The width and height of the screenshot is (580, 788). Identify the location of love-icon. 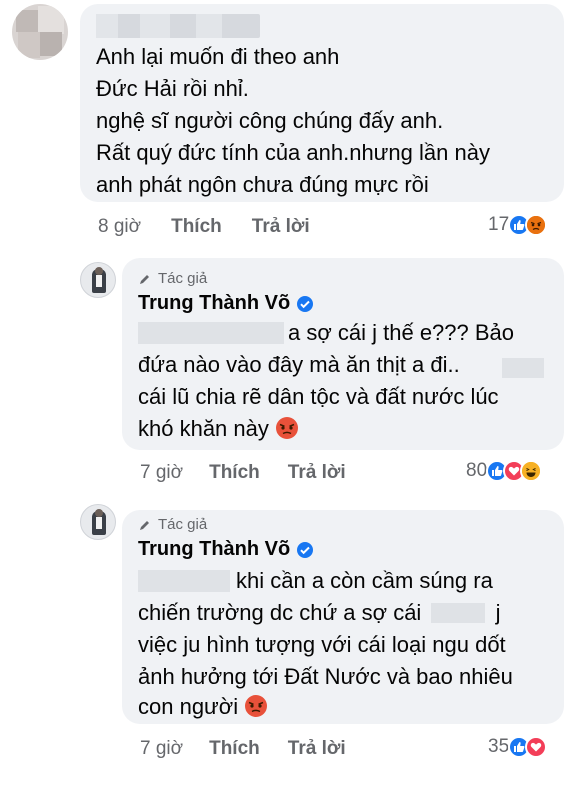
(536, 747).